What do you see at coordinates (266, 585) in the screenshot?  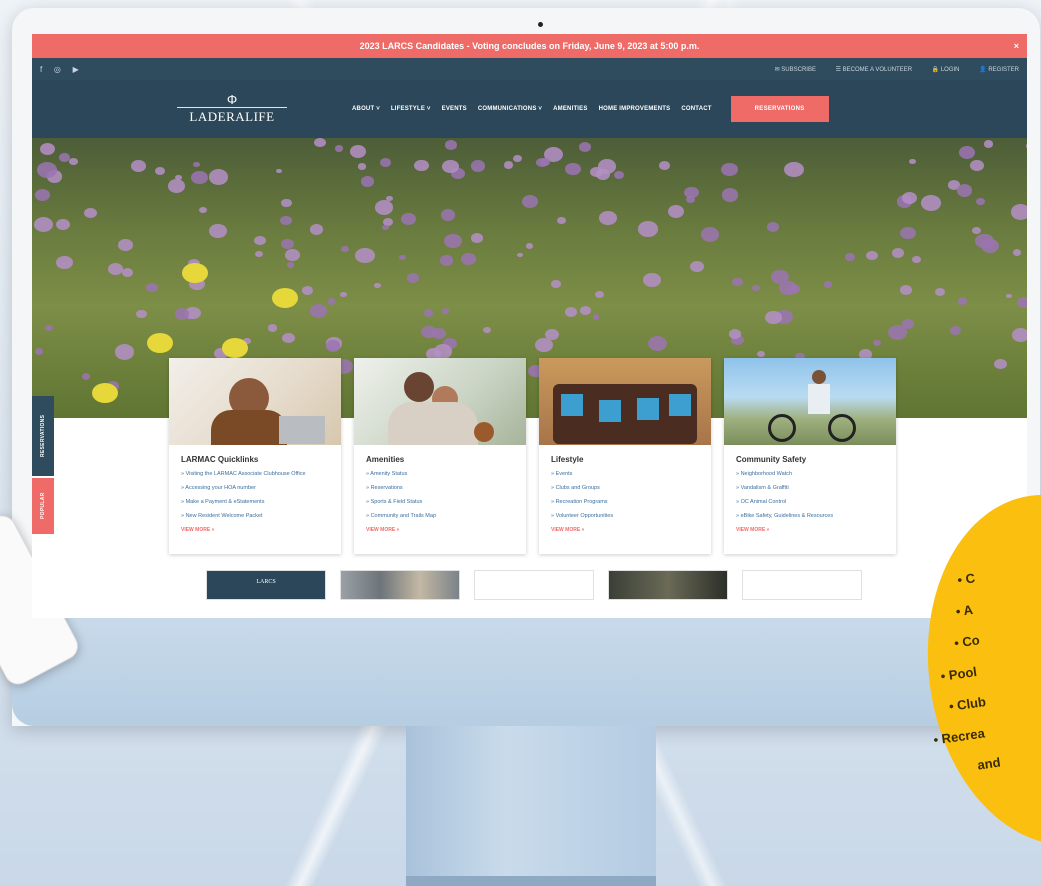 I see `thumb-larcs: LARCS` at bounding box center [266, 585].